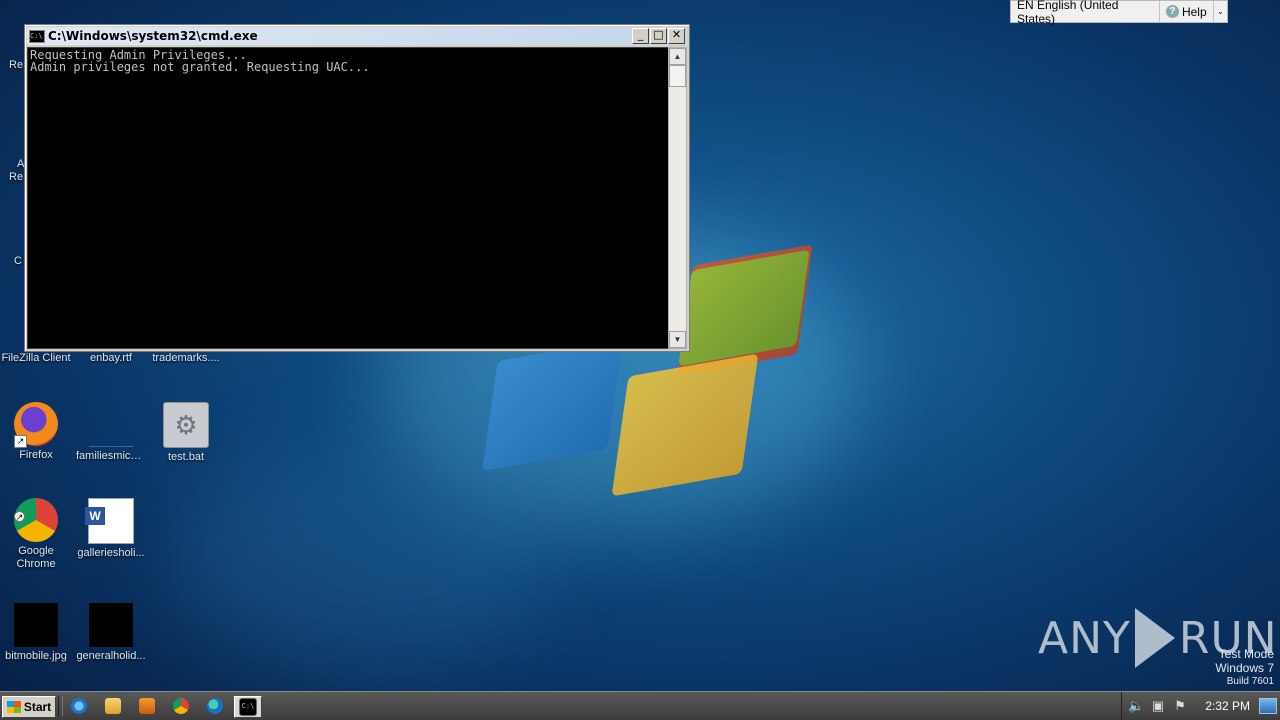 This screenshot has width=1280, height=720. I want to click on help-label: Help, so click(1194, 11).